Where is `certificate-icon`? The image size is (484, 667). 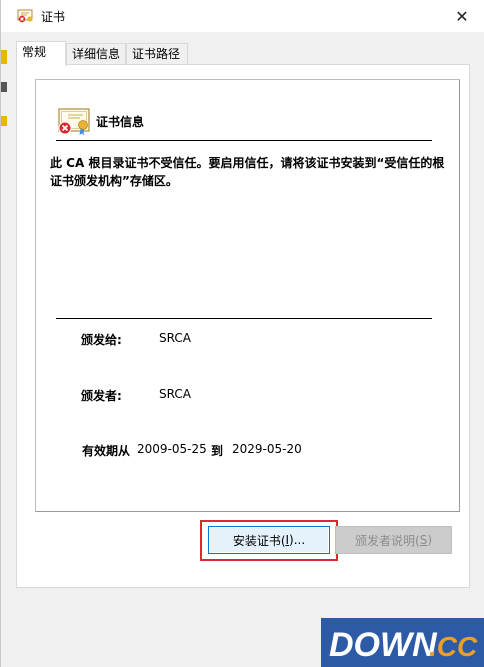 certificate-icon is located at coordinates (25, 16).